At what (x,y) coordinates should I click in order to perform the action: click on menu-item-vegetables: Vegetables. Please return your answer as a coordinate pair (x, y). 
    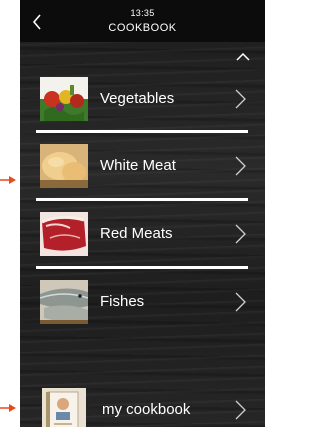
    Looking at the image, I should click on (142, 99).